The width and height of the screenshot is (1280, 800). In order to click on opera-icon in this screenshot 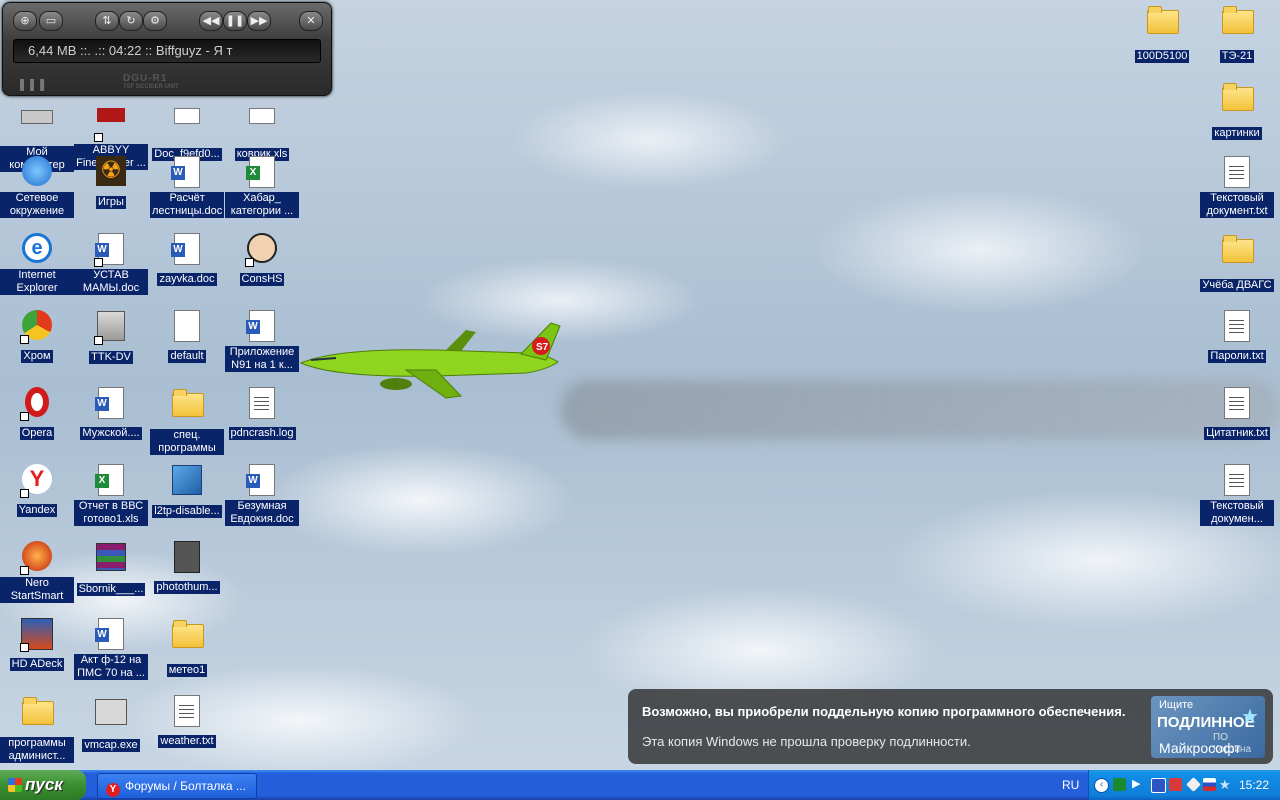, I will do `click(37, 404)`.